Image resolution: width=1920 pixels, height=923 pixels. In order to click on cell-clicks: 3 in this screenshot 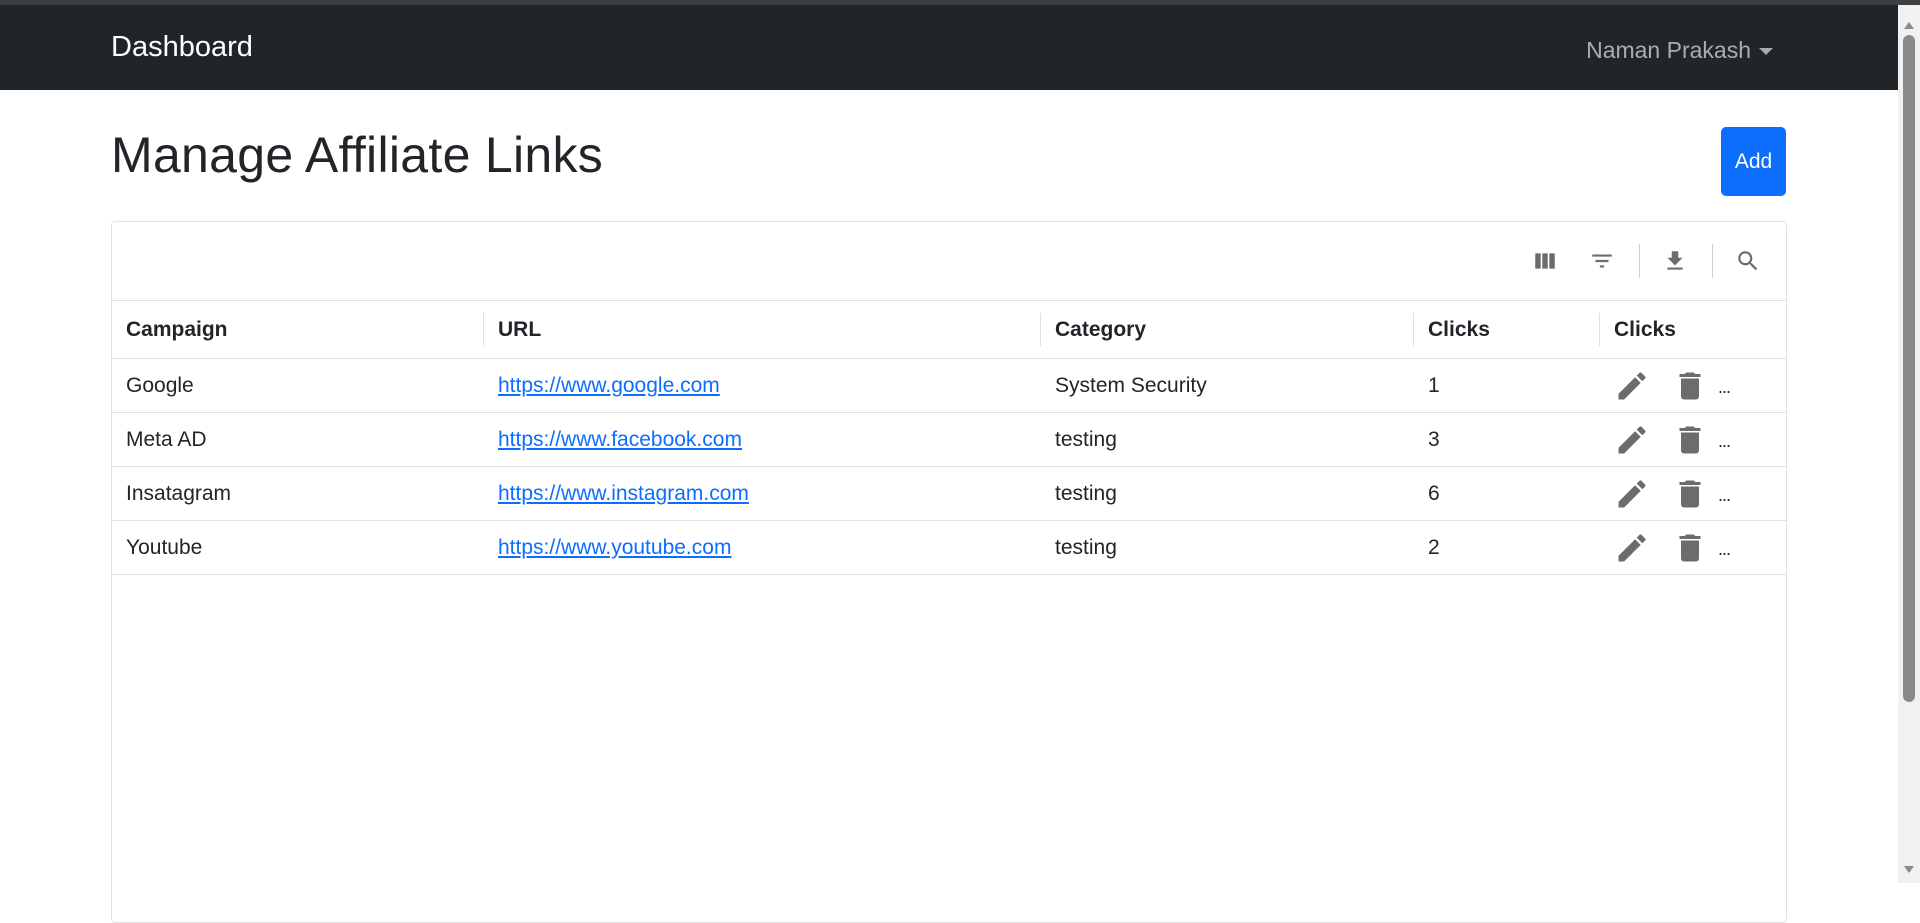, I will do `click(1507, 439)`.